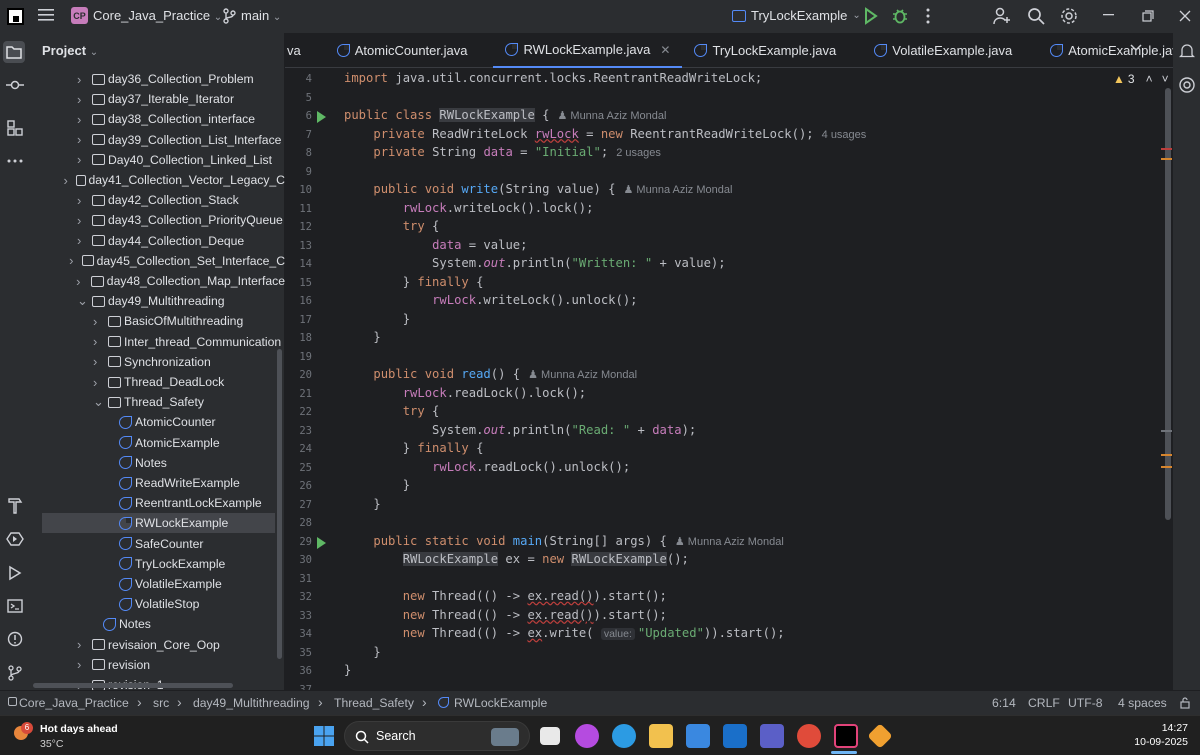  I want to click on tree-horizontal-scrollbar, so click(133, 685).